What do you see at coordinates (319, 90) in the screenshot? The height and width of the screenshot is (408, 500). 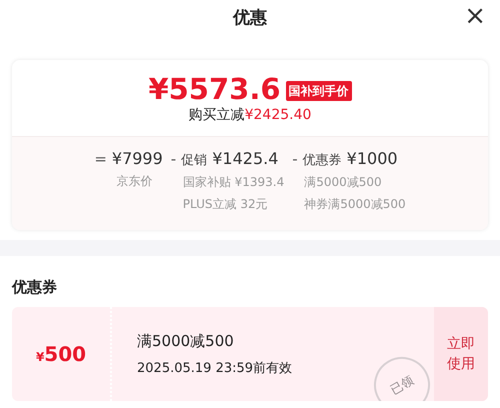 I see `price-tag: 国补到手价` at bounding box center [319, 90].